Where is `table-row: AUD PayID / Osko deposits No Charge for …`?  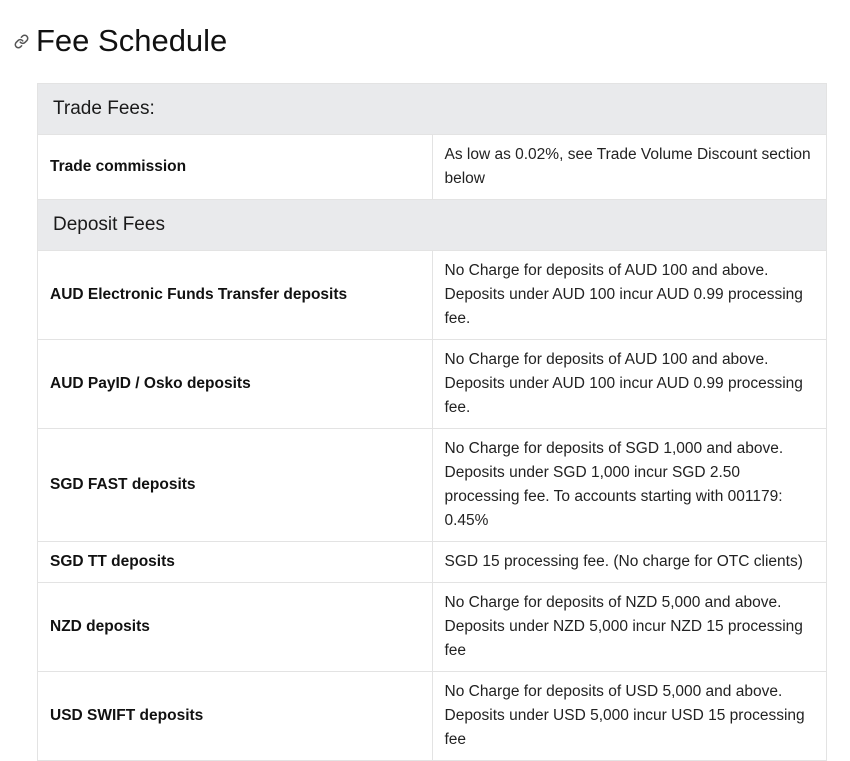
table-row: AUD PayID / Osko deposits No Charge for … is located at coordinates (432, 384).